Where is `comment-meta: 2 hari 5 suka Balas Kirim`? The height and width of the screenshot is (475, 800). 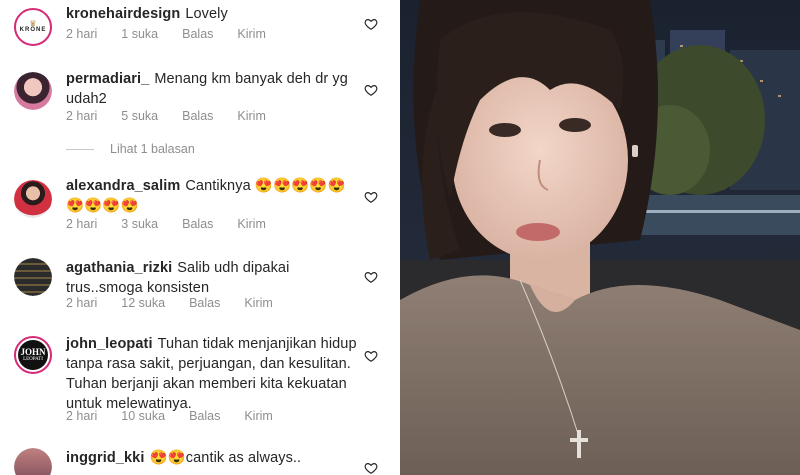 comment-meta: 2 hari 5 suka Balas Kirim is located at coordinates (178, 116).